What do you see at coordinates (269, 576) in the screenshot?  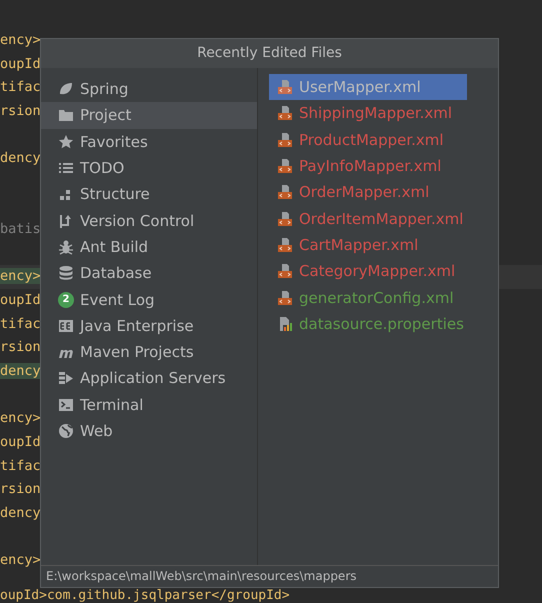 I see `file-path: E:\workspace\mallWeb\src\main\resources\mappers` at bounding box center [269, 576].